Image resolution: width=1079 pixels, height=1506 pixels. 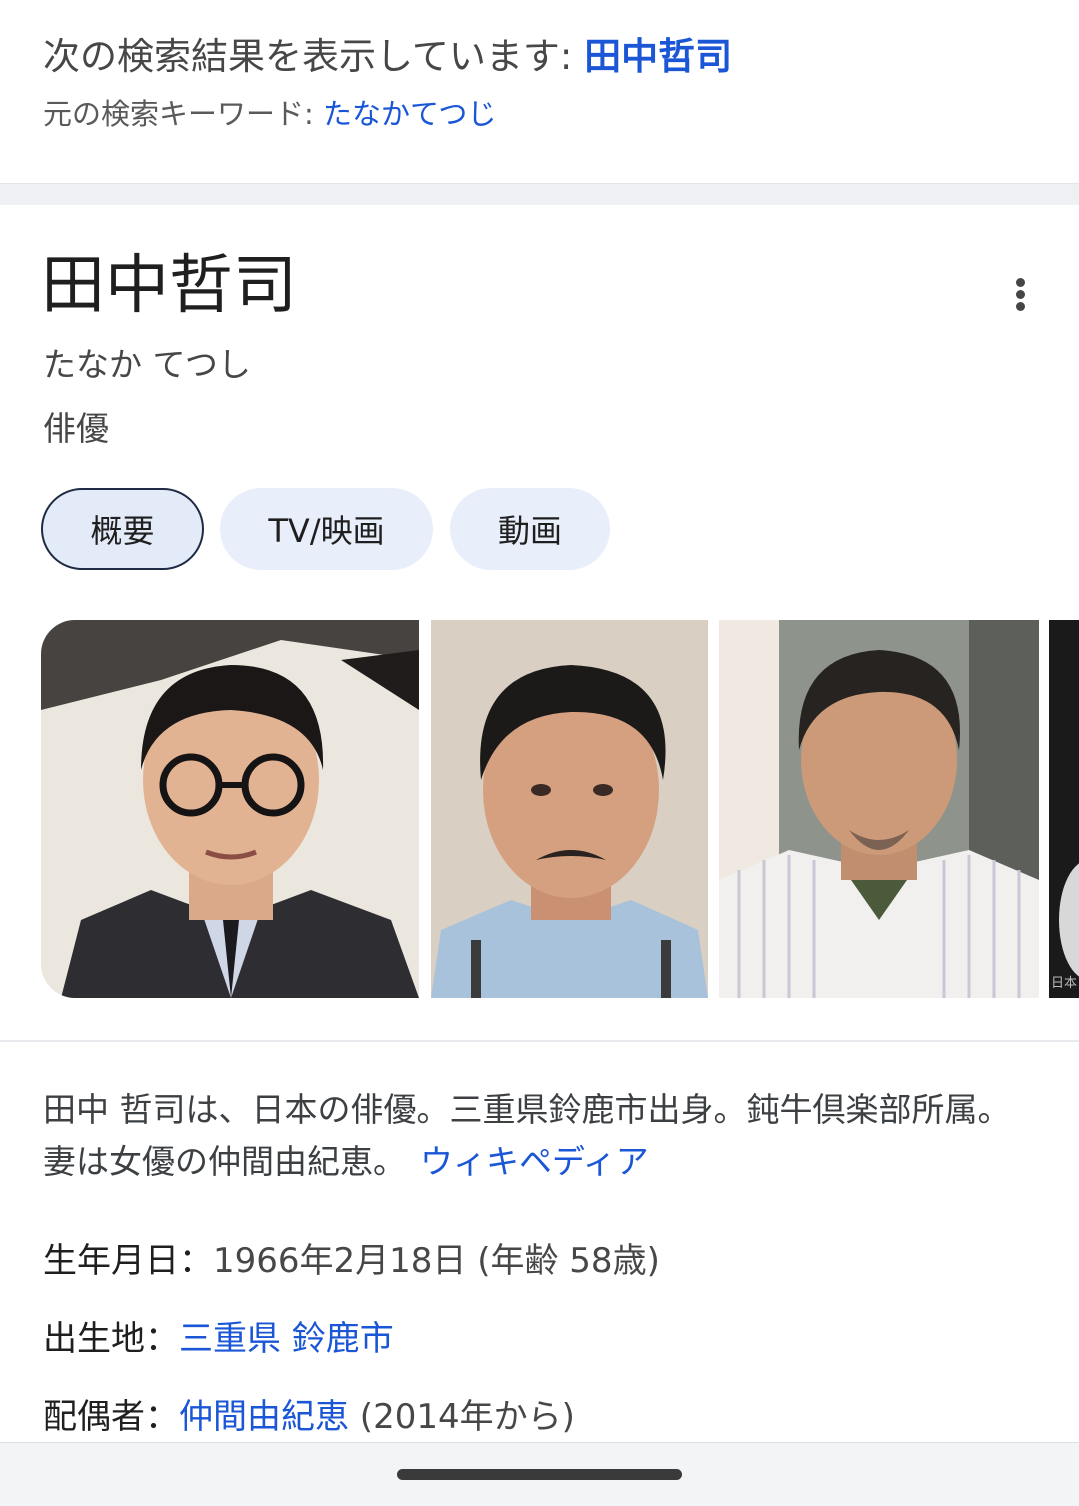 I want to click on tab-overview: 概要, so click(x=122, y=529).